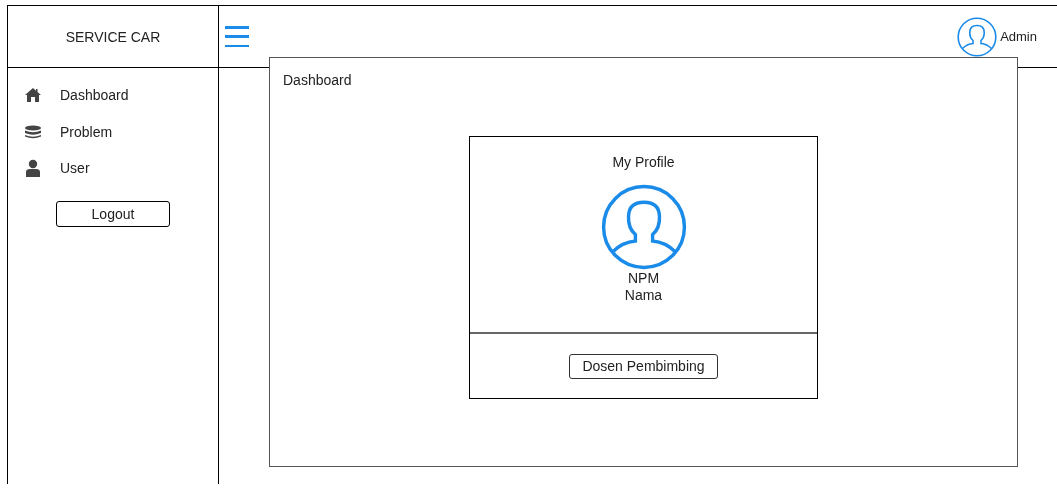 The image size is (1057, 489). I want to click on panel-title: Dashboard, so click(317, 80).